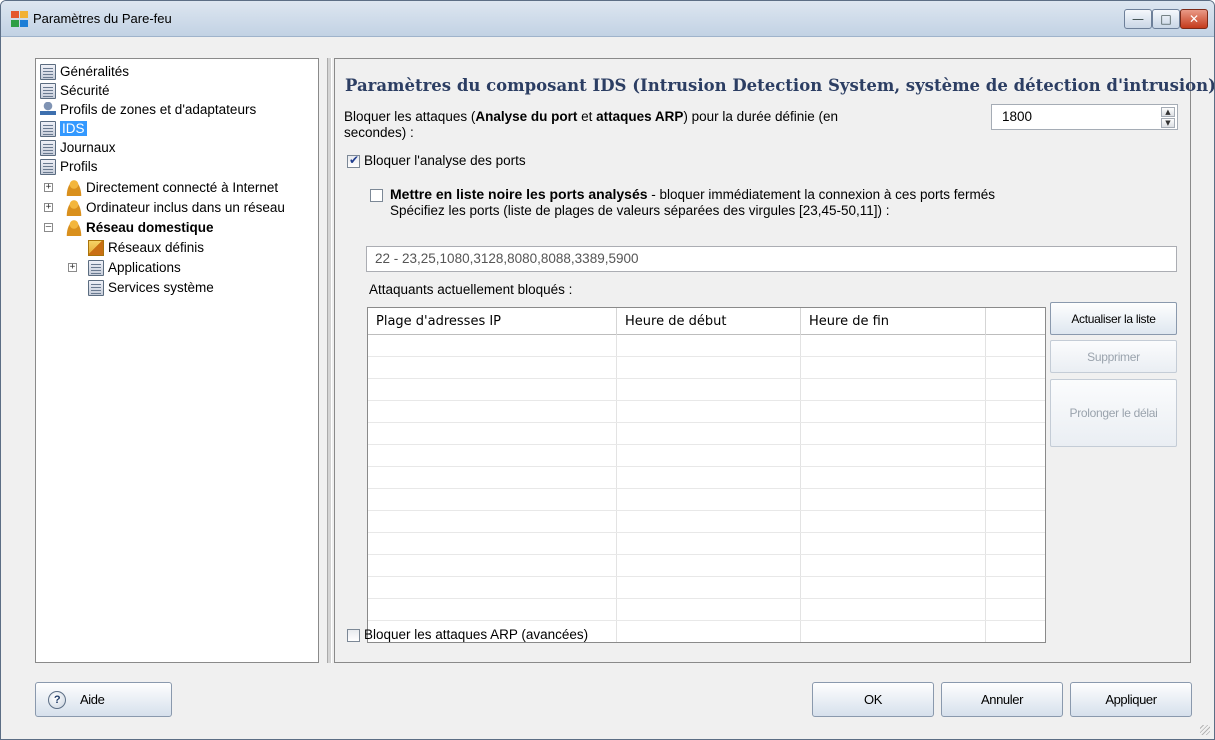 The image size is (1215, 740). I want to click on blocked-attackers-label: Attaquants actuellement bloqués :, so click(471, 289).